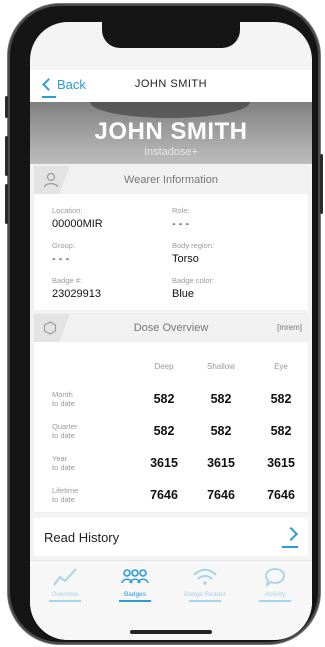 The height and width of the screenshot is (647, 325). I want to click on back-underline, so click(49, 97).